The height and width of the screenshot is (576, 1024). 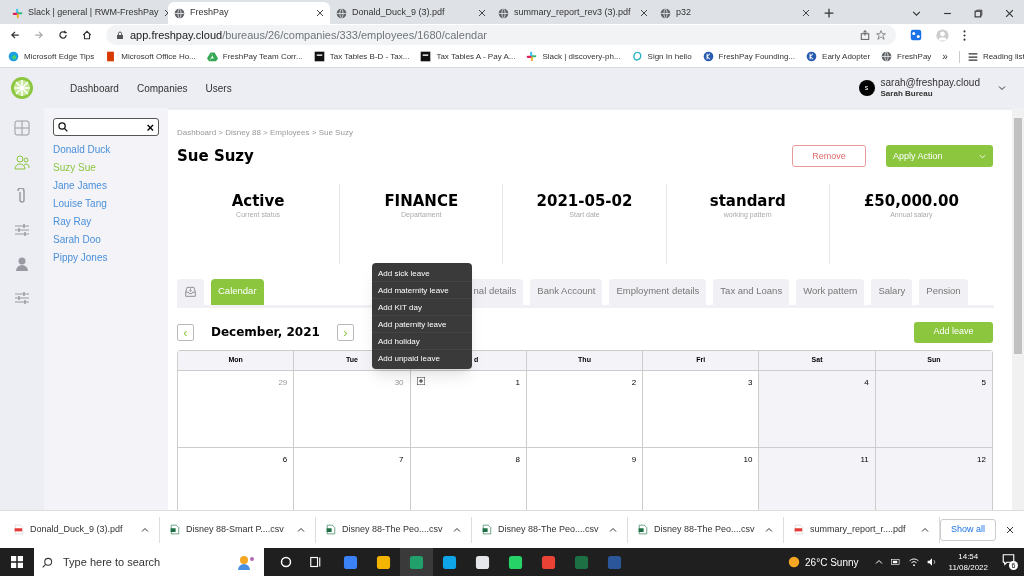 What do you see at coordinates (906, 56) in the screenshot?
I see `bookmark: FreshPay` at bounding box center [906, 56].